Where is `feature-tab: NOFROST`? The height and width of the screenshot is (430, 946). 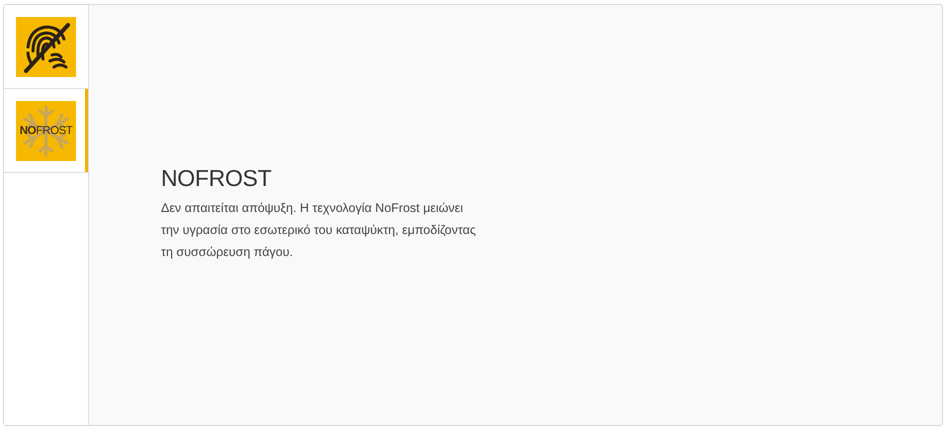 feature-tab: NOFROST is located at coordinates (46, 130).